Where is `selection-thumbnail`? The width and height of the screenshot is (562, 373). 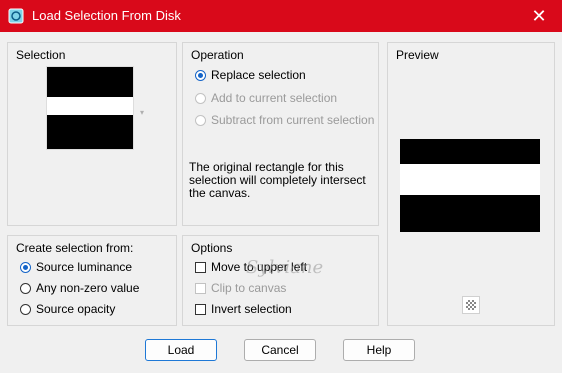 selection-thumbnail is located at coordinates (90, 108).